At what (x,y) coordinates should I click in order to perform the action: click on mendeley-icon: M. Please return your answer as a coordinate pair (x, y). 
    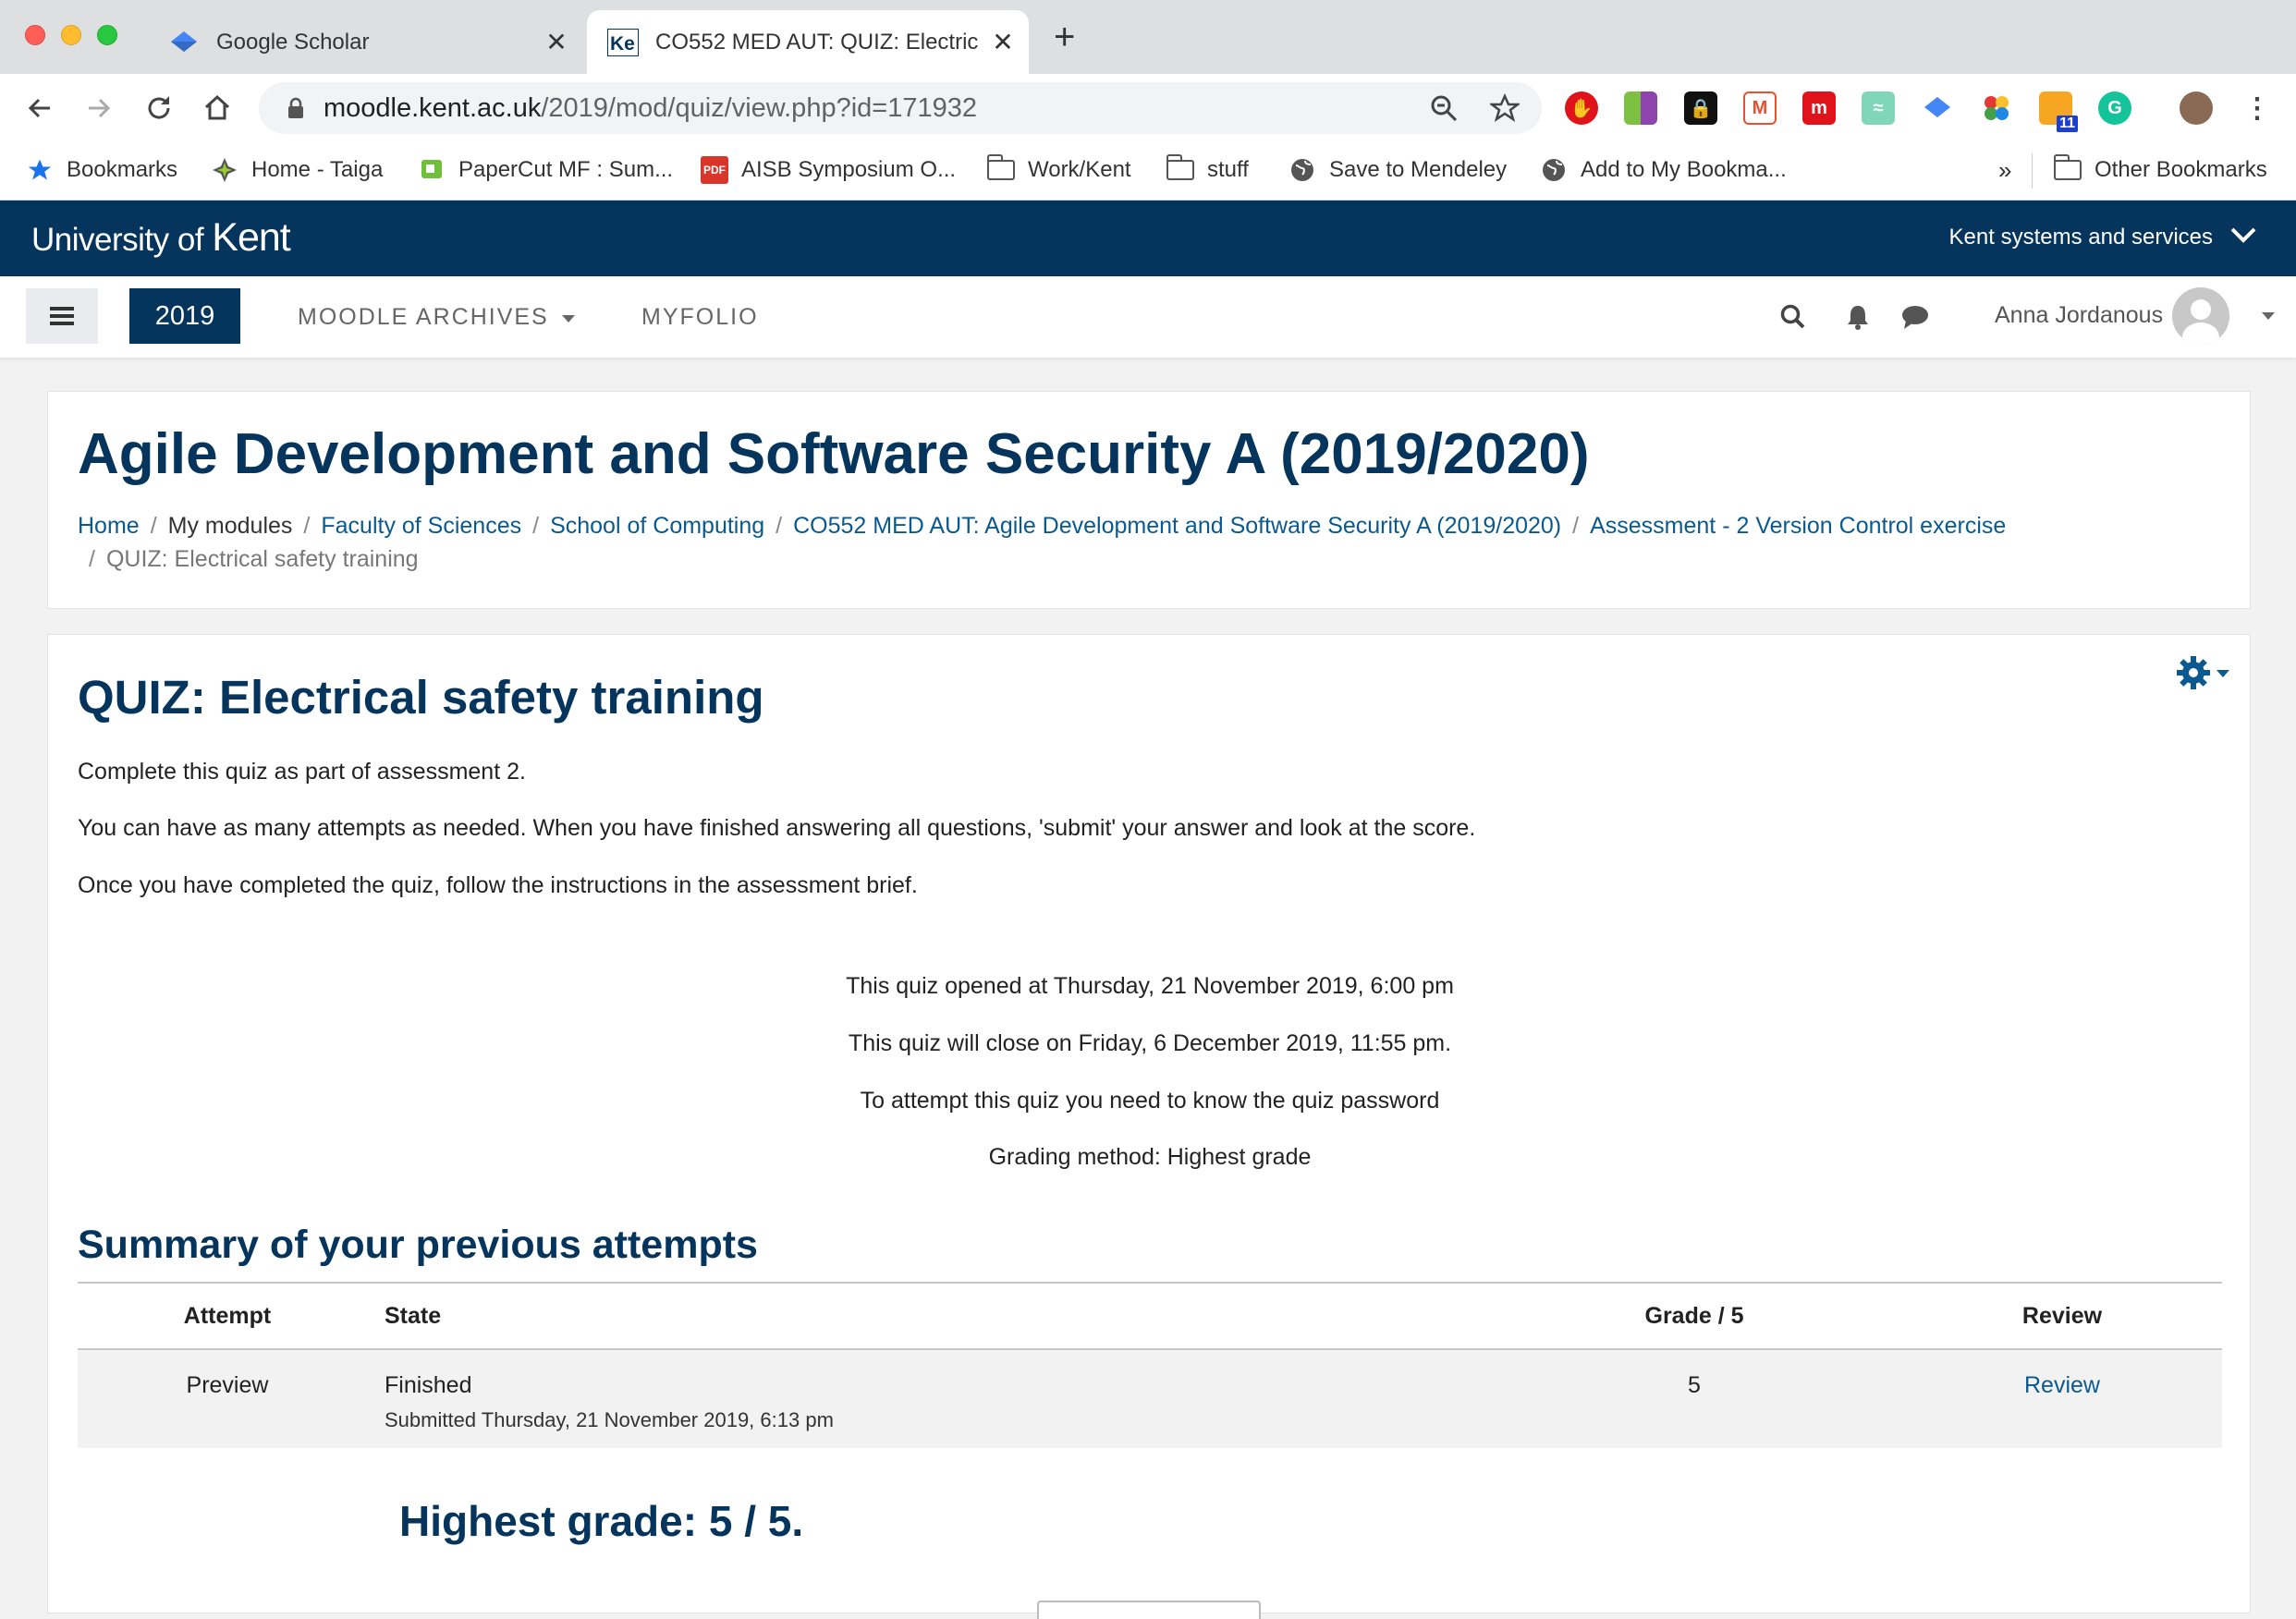
    Looking at the image, I should click on (1760, 108).